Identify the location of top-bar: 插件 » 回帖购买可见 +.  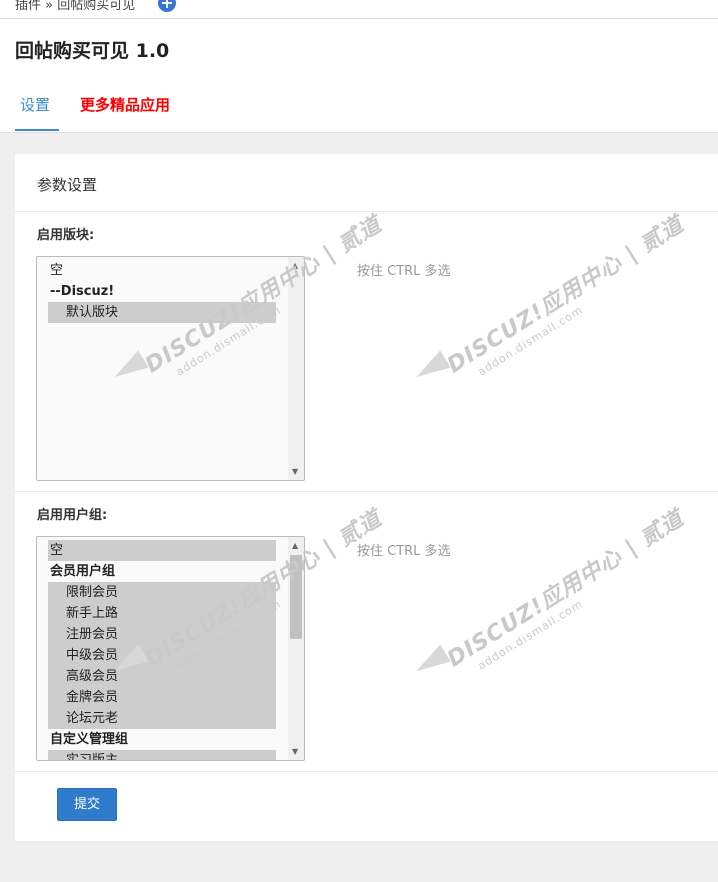
(359, 9).